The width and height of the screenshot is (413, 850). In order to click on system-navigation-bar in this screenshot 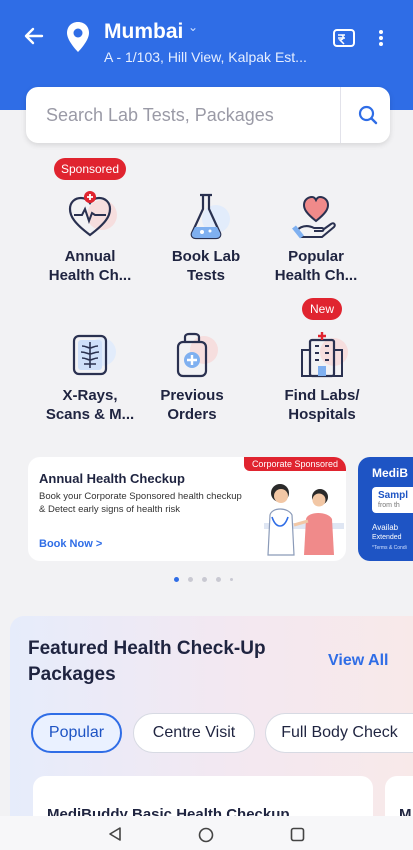, I will do `click(206, 833)`.